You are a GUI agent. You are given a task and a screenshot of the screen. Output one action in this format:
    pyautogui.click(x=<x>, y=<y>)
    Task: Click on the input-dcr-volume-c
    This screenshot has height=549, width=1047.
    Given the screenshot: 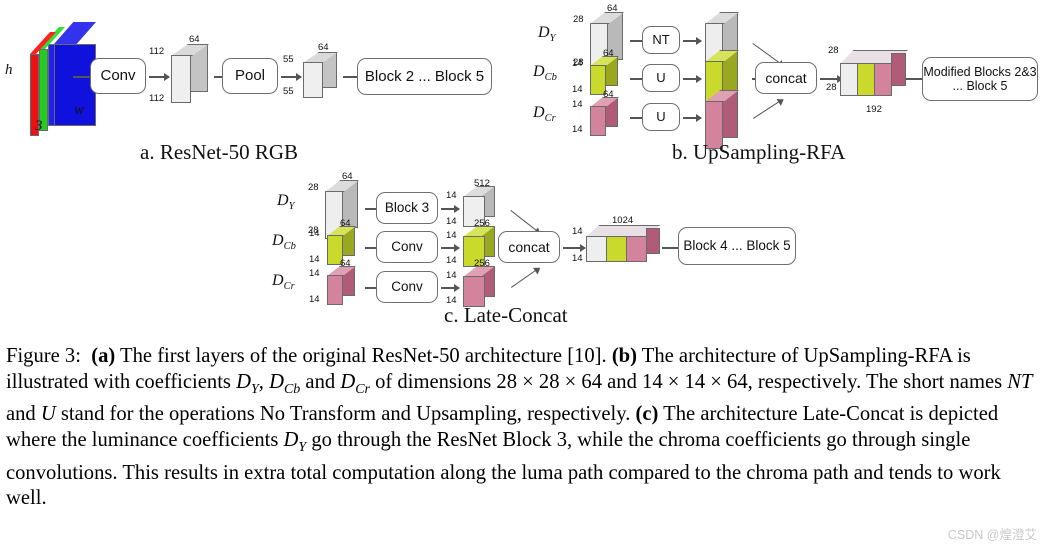 What is the action you would take?
    pyautogui.click(x=342, y=287)
    